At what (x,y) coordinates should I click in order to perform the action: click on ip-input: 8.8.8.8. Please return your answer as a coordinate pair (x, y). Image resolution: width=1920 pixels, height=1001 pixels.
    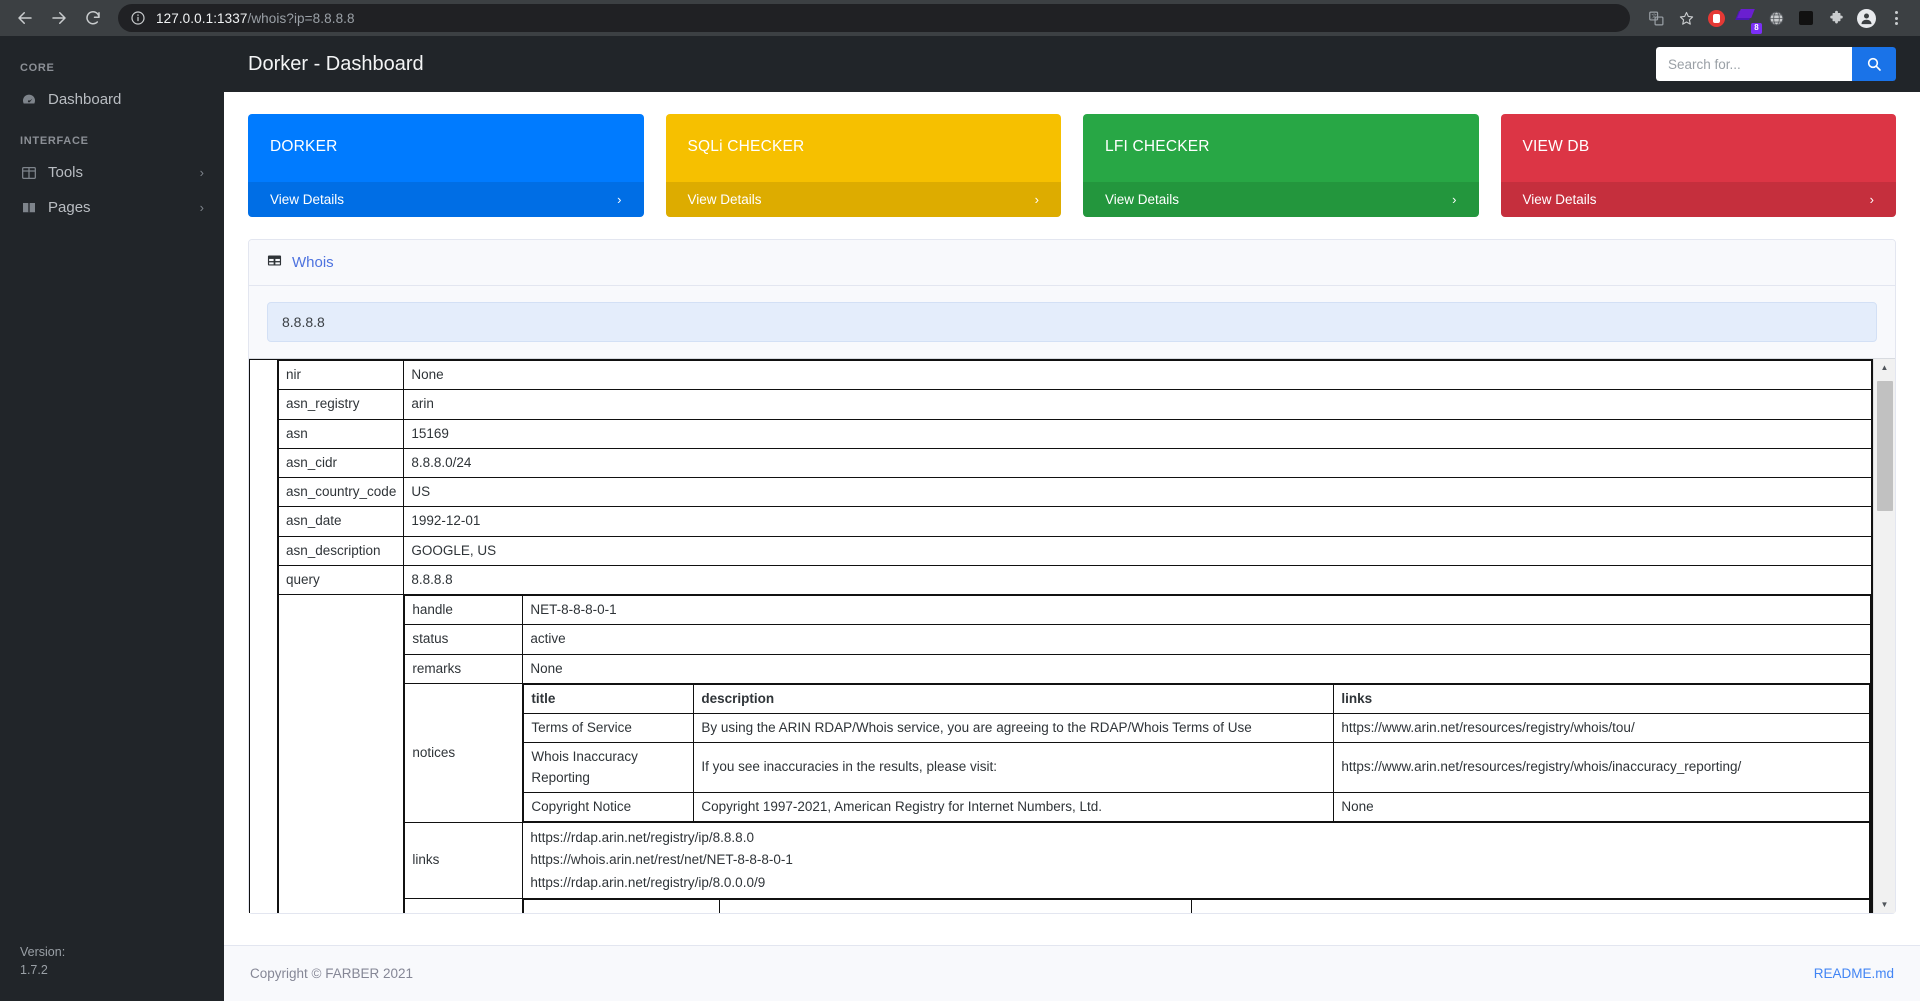
    Looking at the image, I should click on (1072, 322).